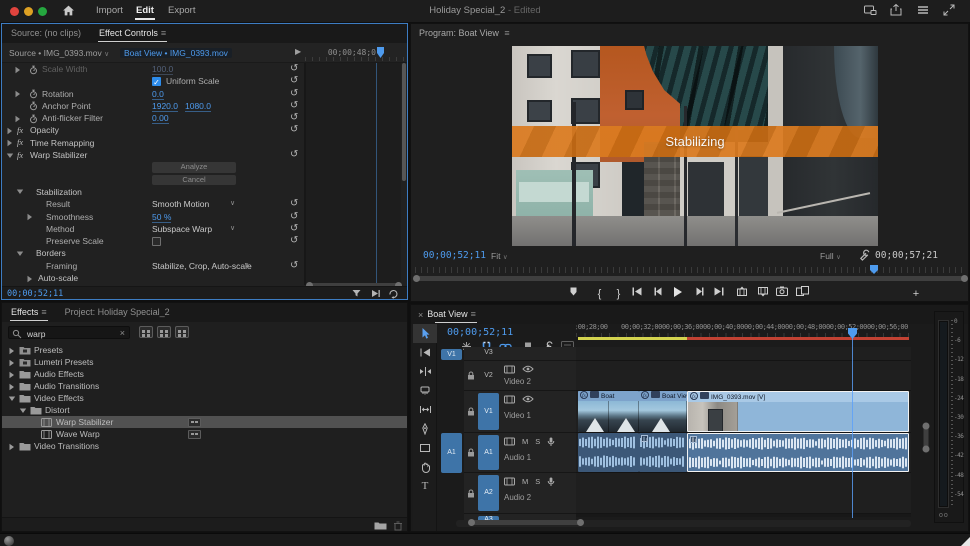 This screenshot has height=546, width=970. Describe the element at coordinates (517, 497) in the screenshot. I see `track-name-label: Audio 2` at that location.